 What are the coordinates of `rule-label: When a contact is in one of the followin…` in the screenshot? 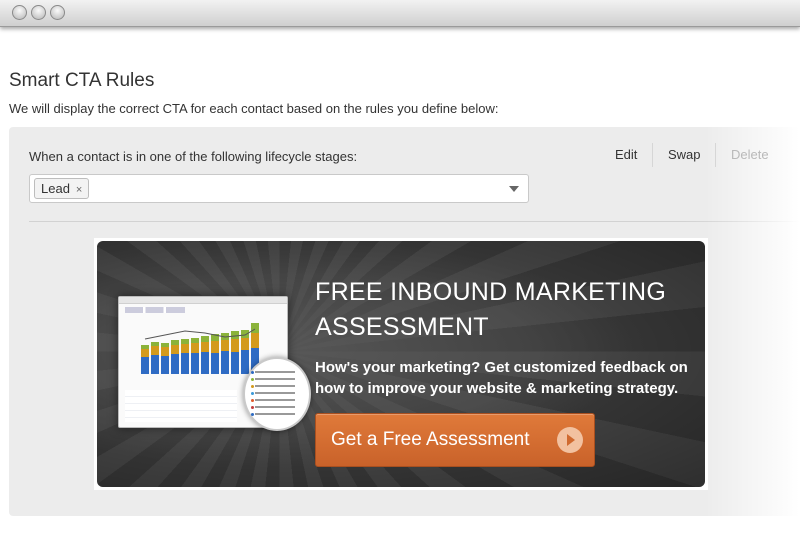 It's located at (193, 156).